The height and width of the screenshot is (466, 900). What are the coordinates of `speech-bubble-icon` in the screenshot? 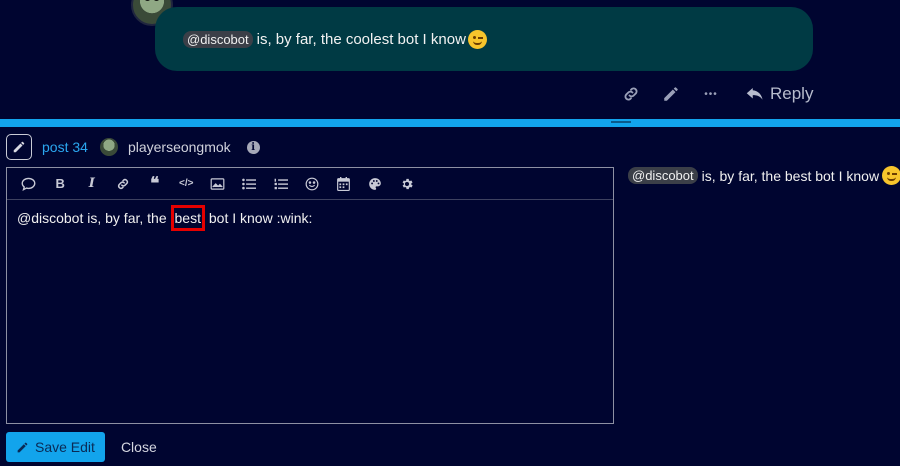 It's located at (29, 184).